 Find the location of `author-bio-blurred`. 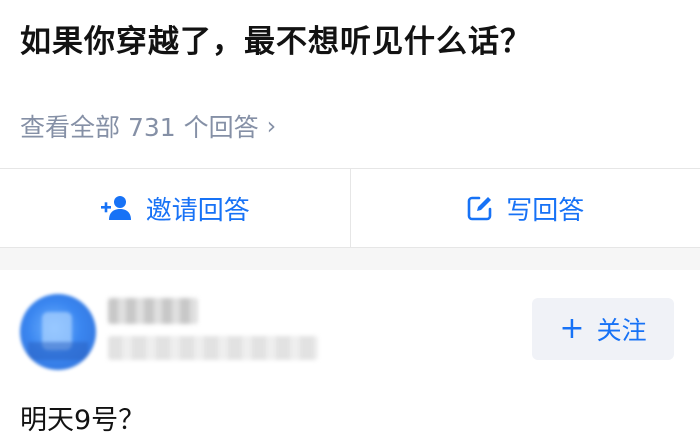

author-bio-blurred is located at coordinates (213, 348).